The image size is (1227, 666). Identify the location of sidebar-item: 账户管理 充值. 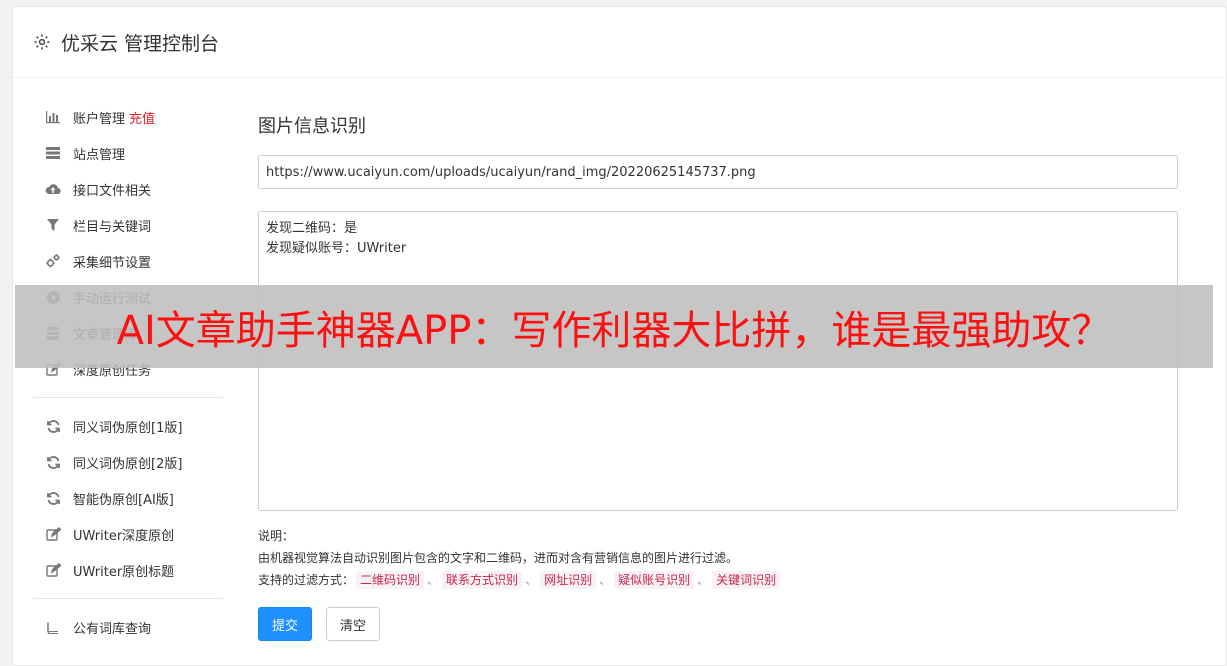
(128, 117).